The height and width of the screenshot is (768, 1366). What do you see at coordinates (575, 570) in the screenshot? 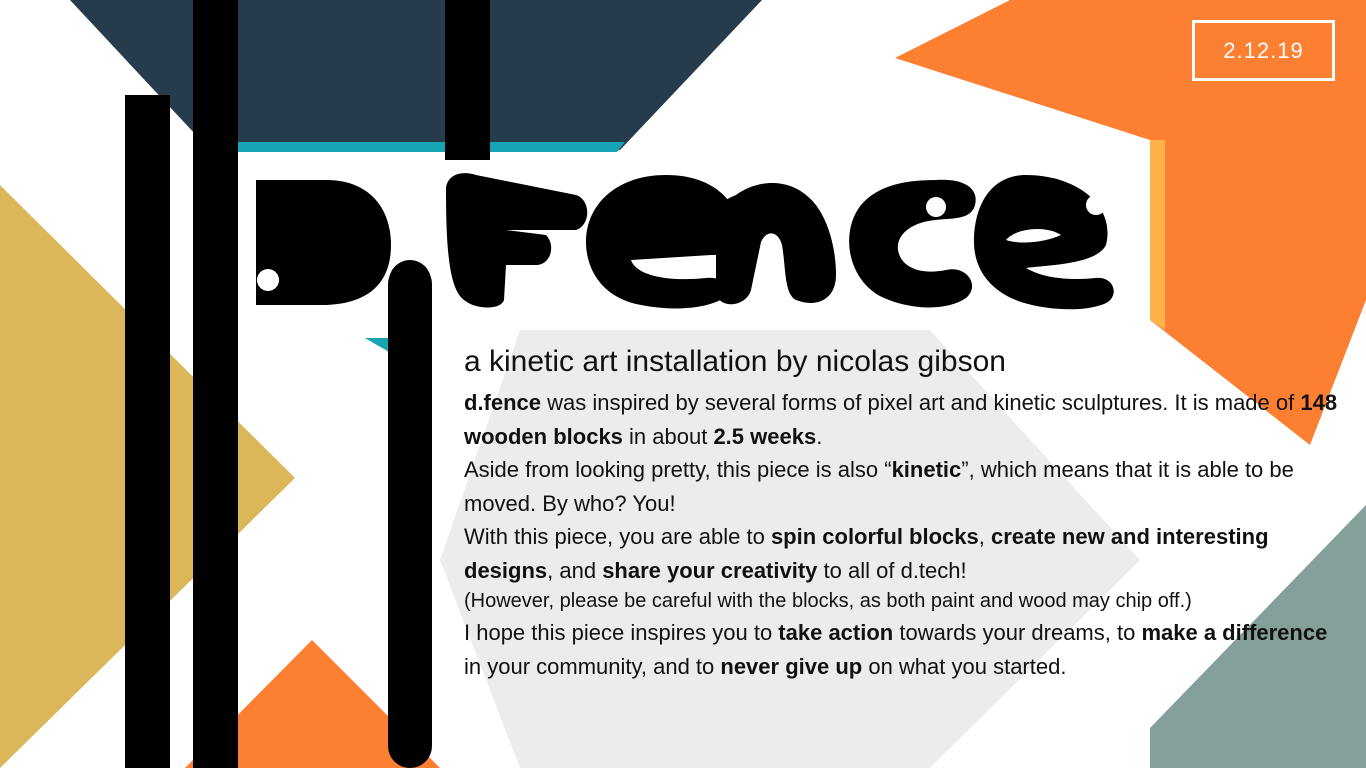
I see `body-text: , and` at bounding box center [575, 570].